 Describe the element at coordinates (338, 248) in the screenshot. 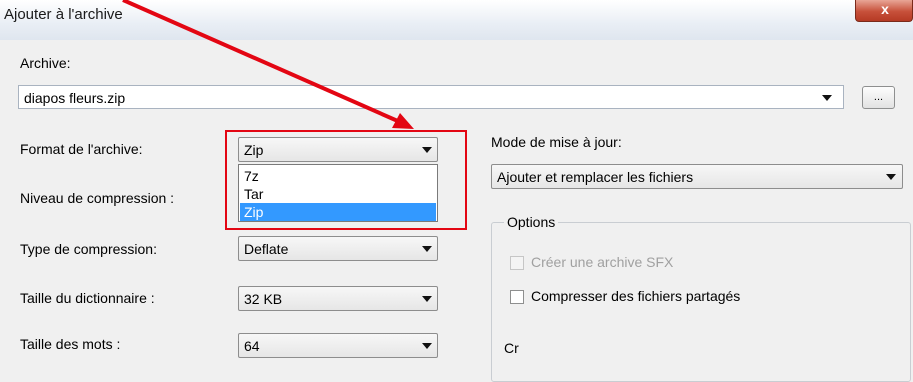

I see `compression-type-select: Deflate` at that location.